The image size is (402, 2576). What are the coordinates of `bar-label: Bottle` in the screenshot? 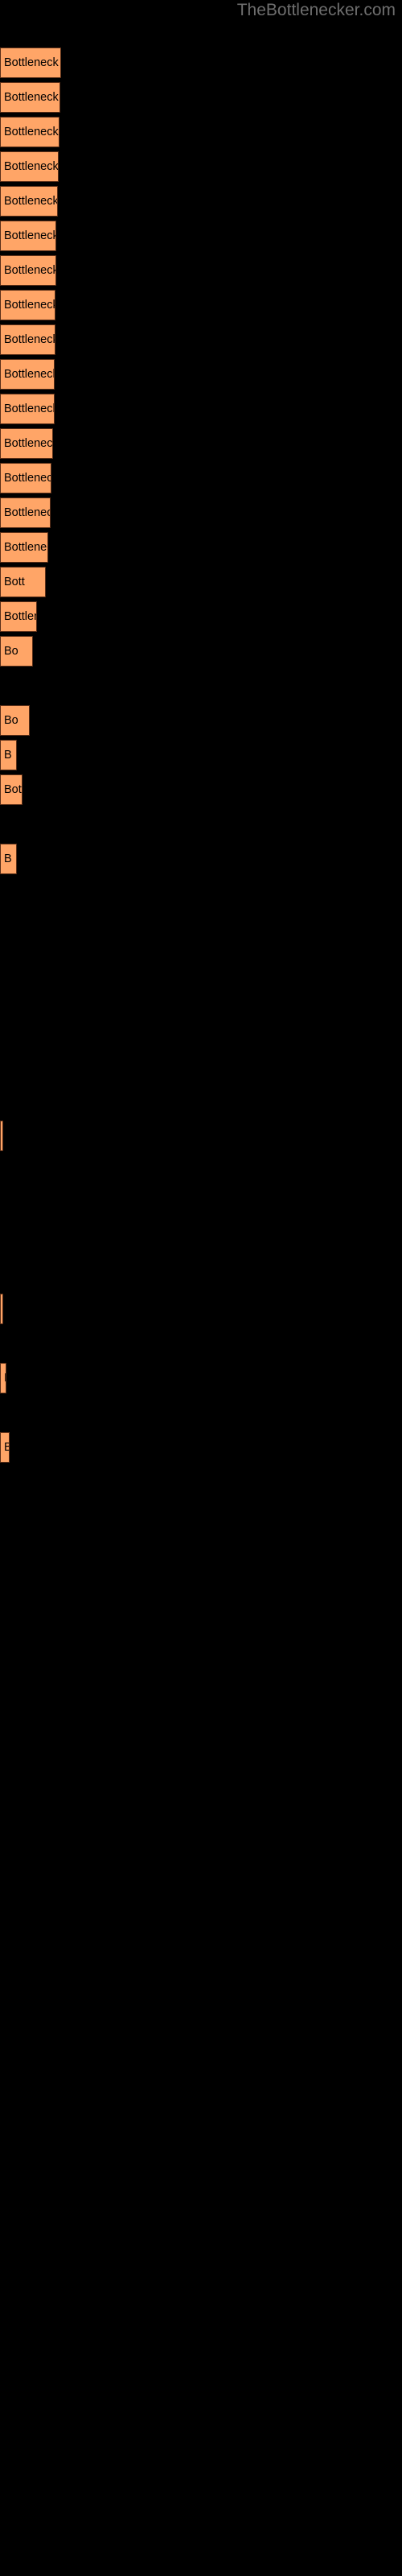 It's located at (13, 789).